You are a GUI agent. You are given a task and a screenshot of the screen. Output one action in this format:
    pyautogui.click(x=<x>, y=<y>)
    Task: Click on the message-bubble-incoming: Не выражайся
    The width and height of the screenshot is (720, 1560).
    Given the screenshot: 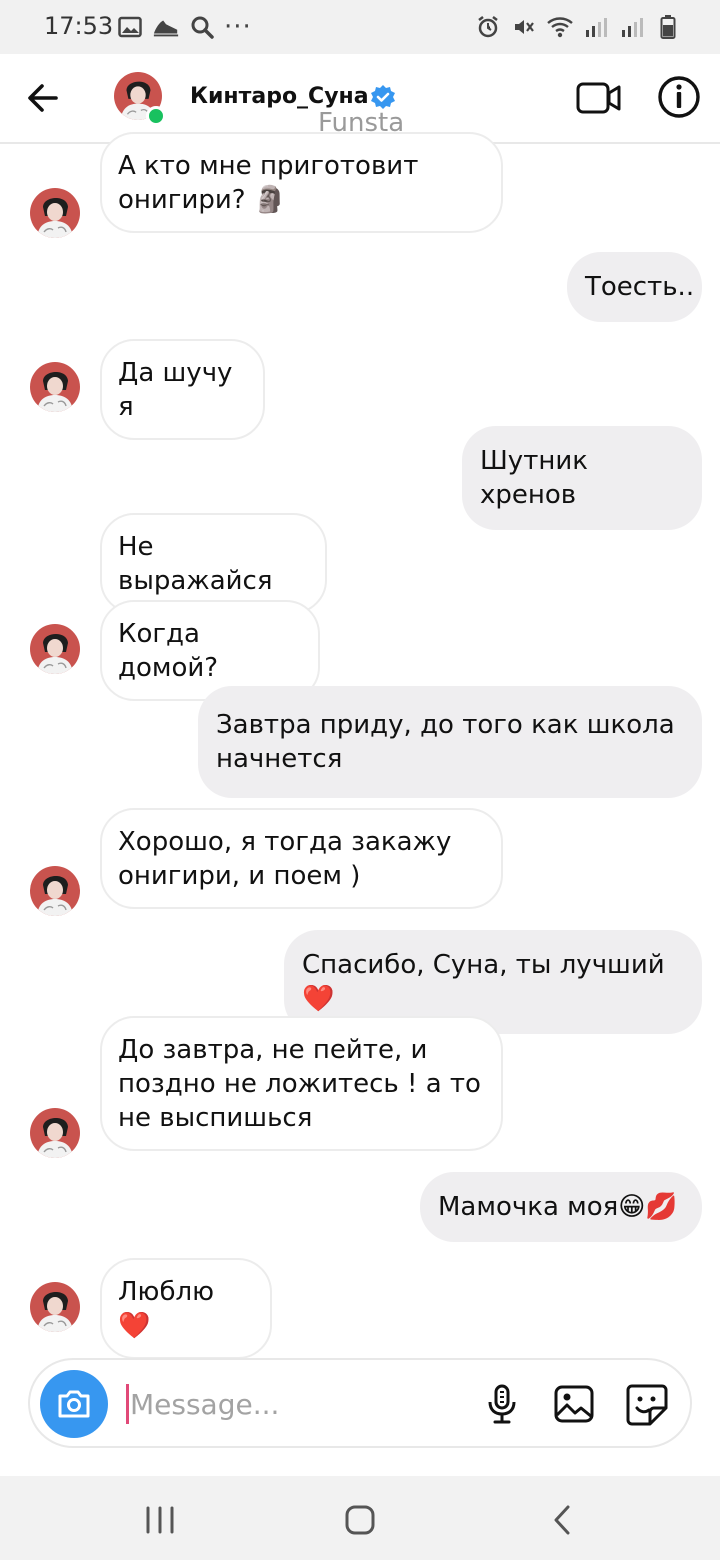 What is the action you would take?
    pyautogui.click(x=213, y=563)
    